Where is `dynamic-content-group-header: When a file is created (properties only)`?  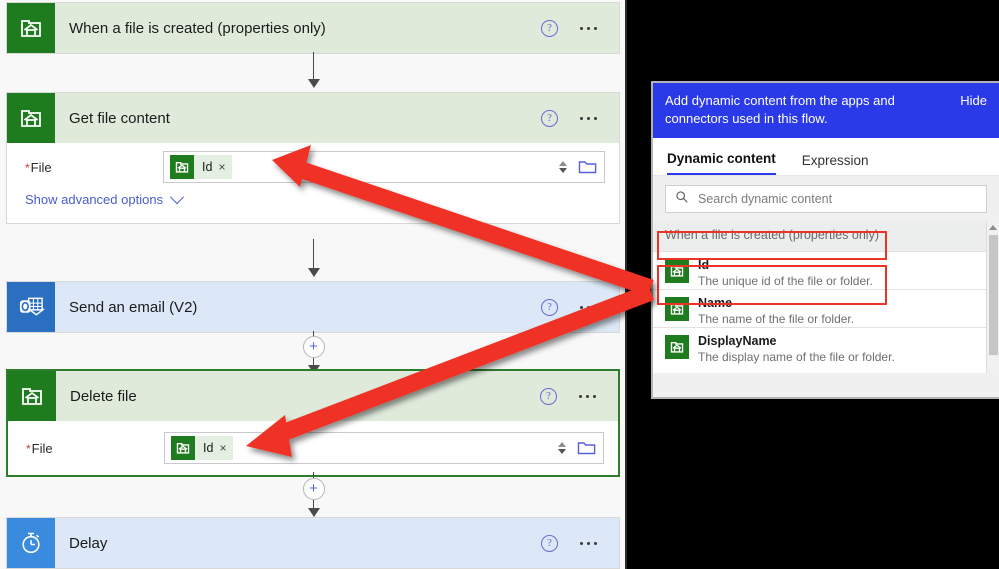
dynamic-content-group-header: When a file is created (properties only) is located at coordinates (826, 236).